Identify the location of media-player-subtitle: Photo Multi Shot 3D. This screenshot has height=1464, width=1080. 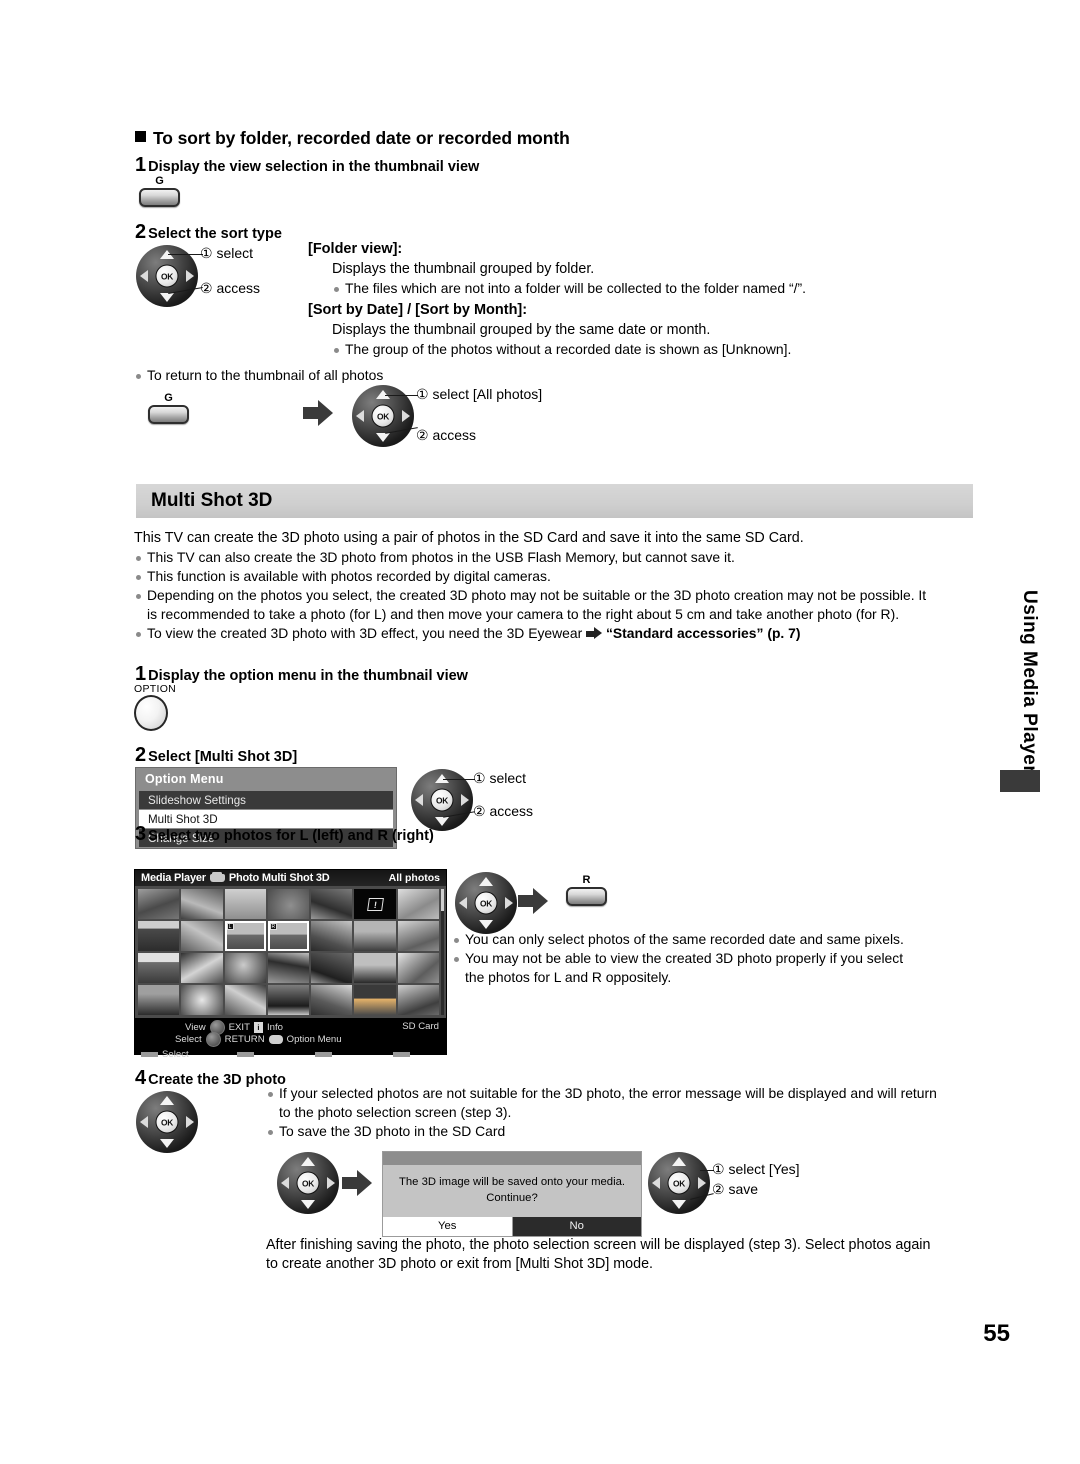
(279, 878).